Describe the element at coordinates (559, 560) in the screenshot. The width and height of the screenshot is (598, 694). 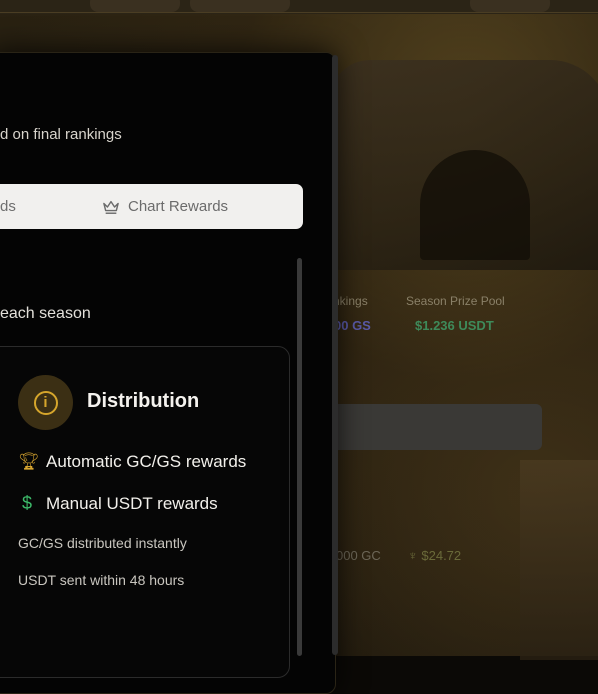
I see `background-ruin` at that location.